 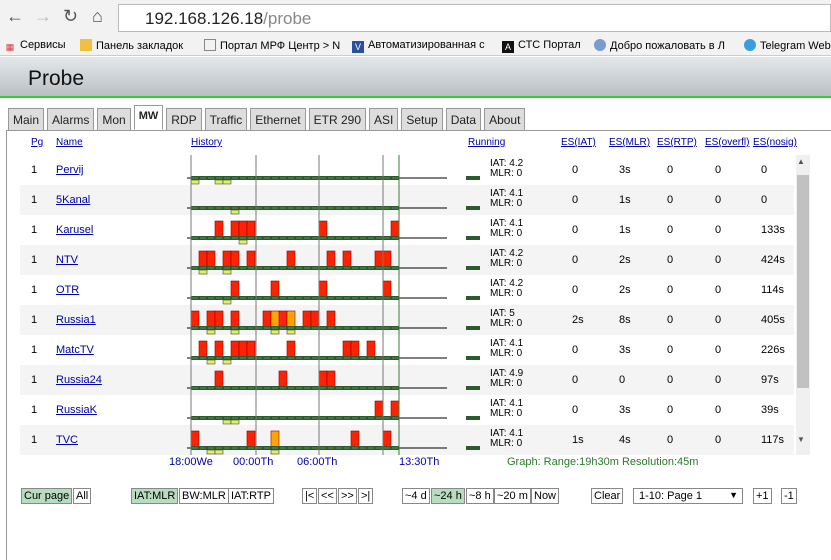 I want to click on forward-icon: →, so click(x=43, y=16).